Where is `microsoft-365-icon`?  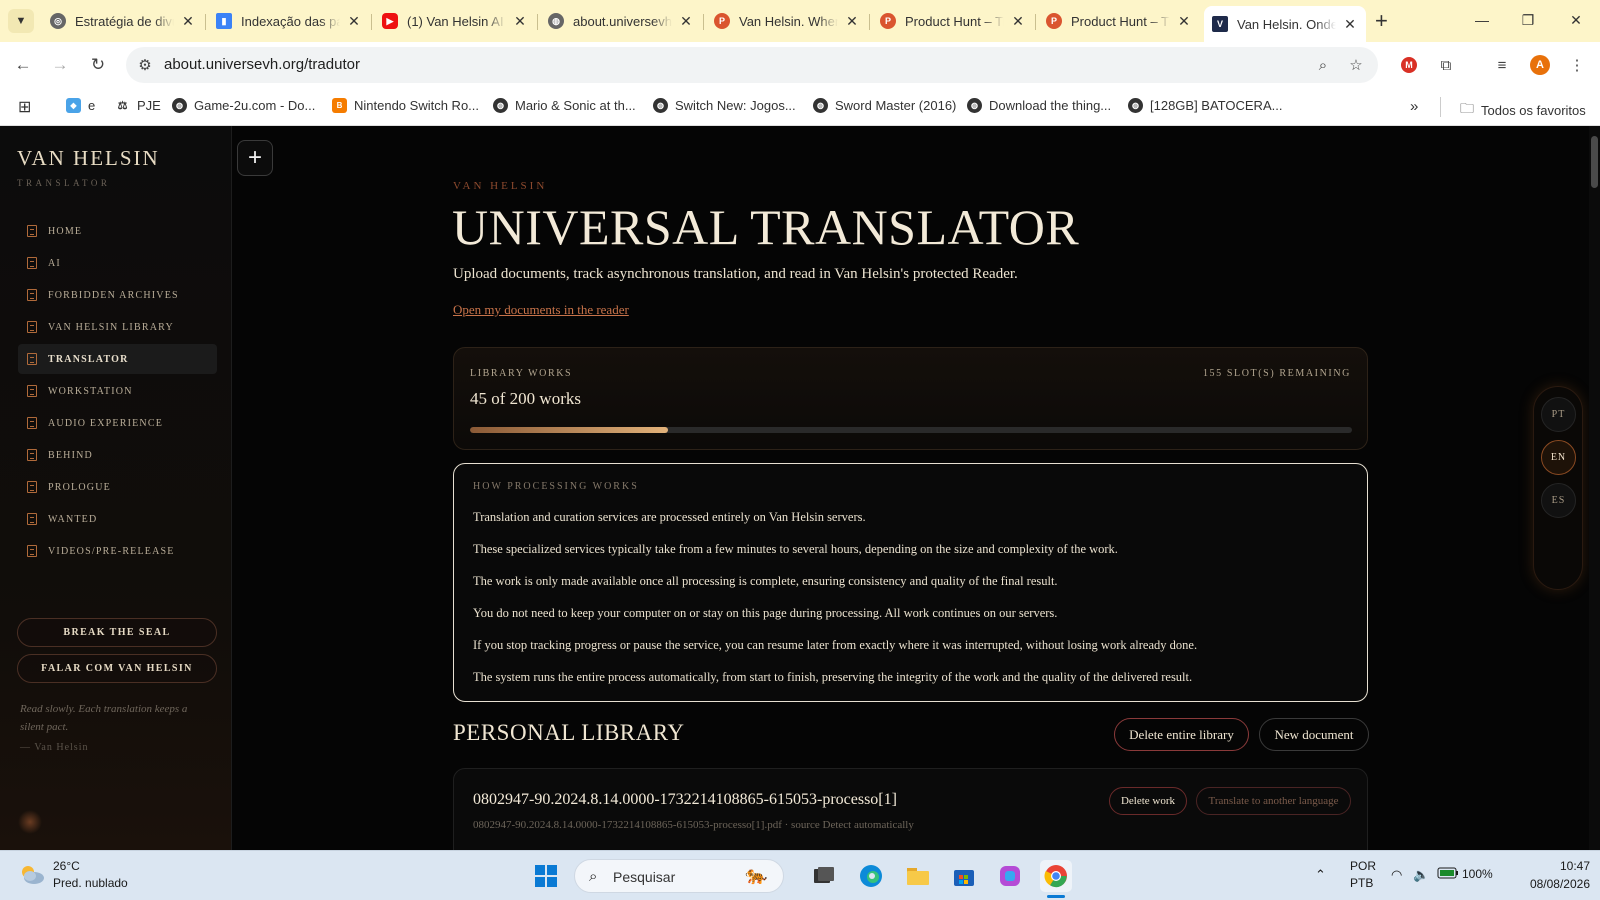 microsoft-365-icon is located at coordinates (1010, 876).